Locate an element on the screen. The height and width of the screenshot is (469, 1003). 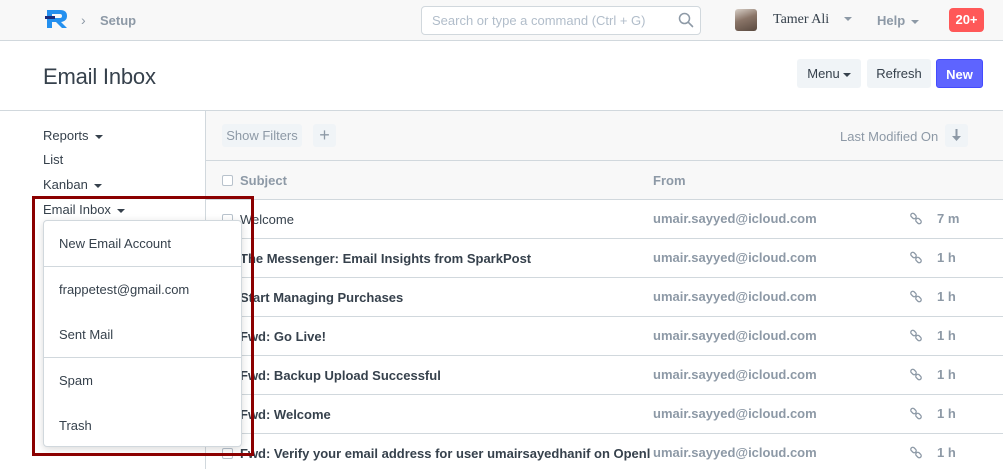
user-menu-caret-icon is located at coordinates (848, 19).